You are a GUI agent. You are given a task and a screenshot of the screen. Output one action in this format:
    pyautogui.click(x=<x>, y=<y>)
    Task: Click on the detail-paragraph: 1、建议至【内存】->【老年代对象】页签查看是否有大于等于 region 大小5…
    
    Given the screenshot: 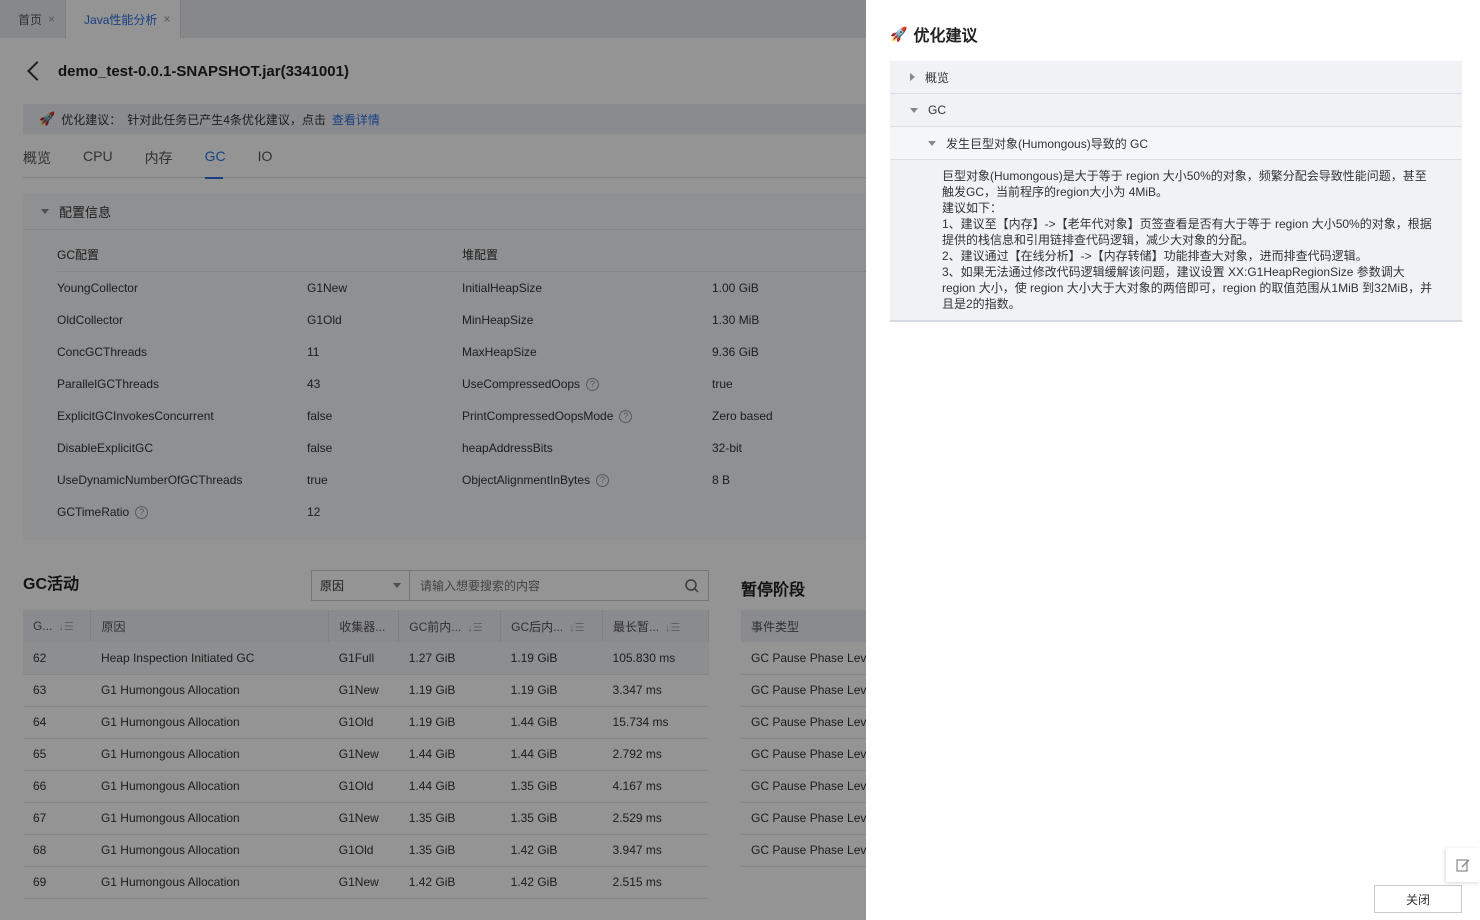 What is the action you would take?
    pyautogui.click(x=1187, y=232)
    